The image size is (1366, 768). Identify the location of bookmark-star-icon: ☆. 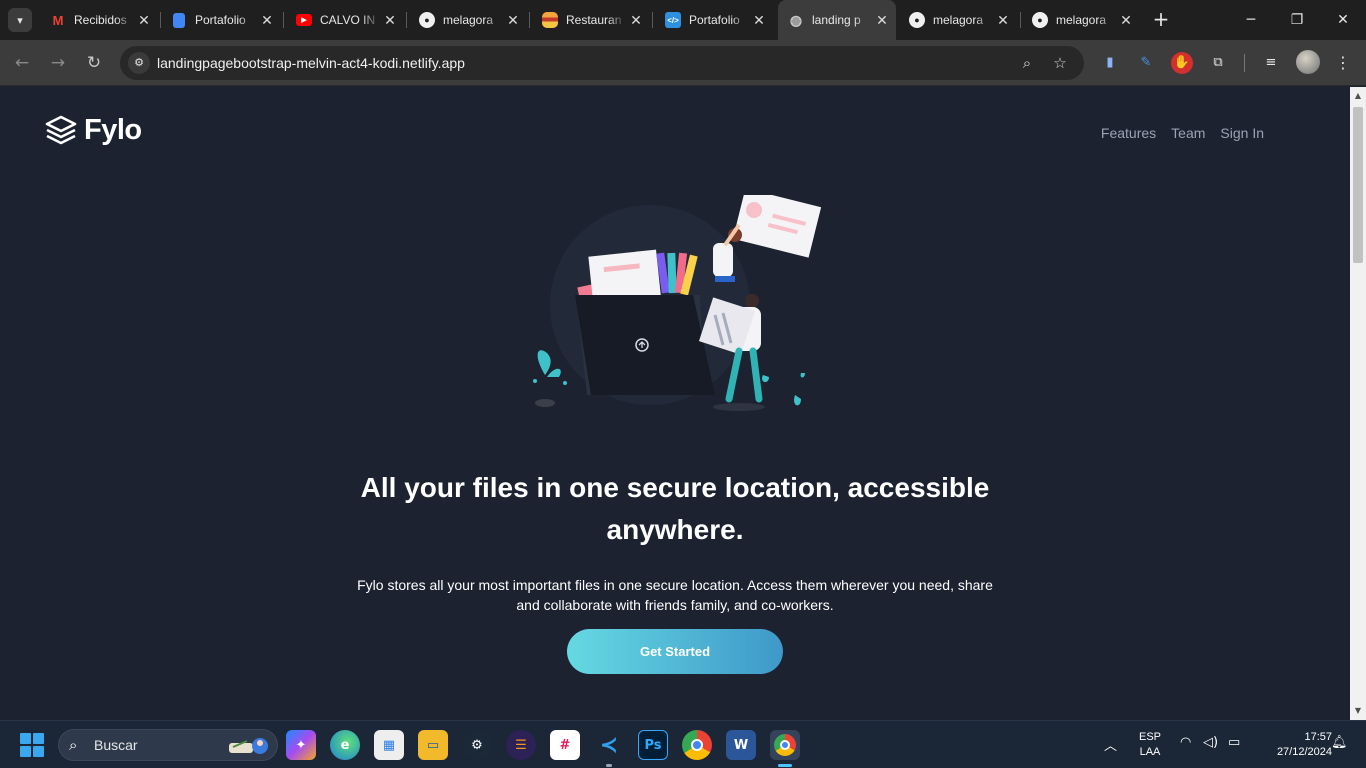
(1060, 63).